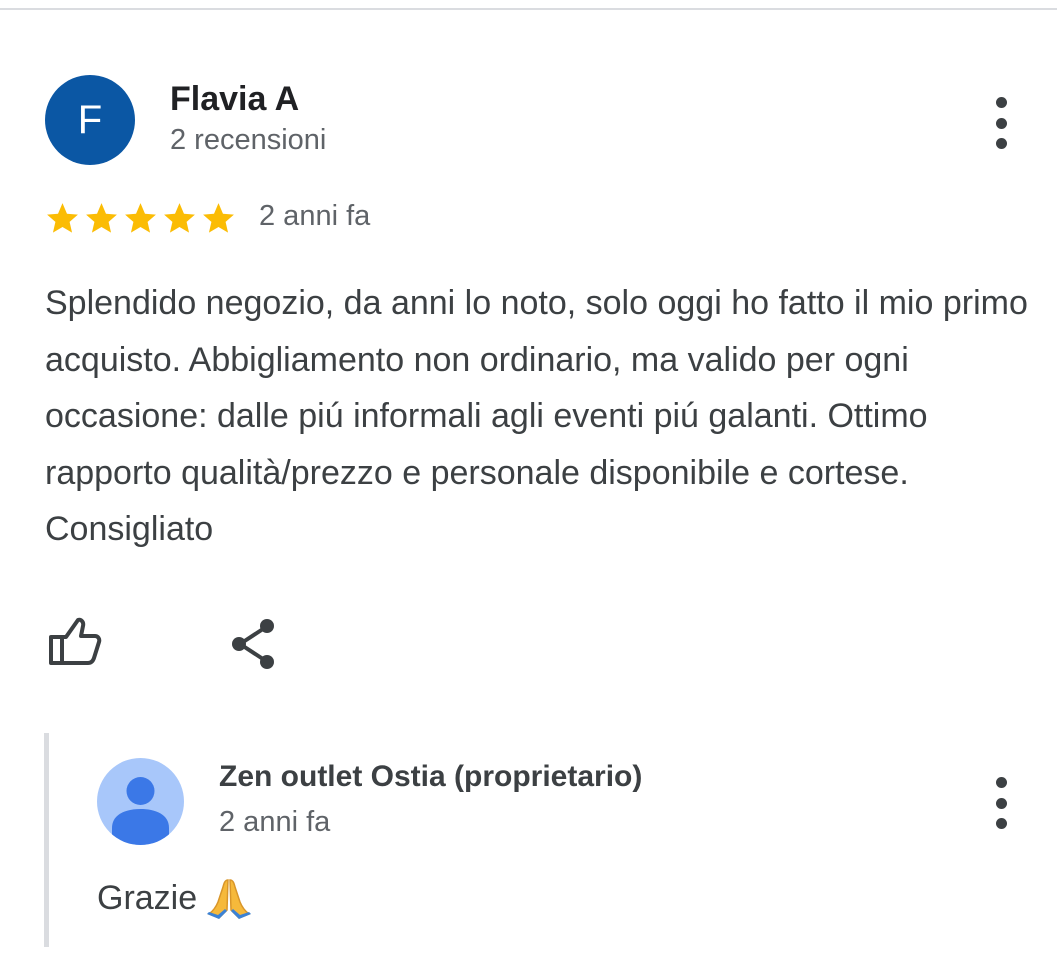  I want to click on share-icon, so click(253, 644).